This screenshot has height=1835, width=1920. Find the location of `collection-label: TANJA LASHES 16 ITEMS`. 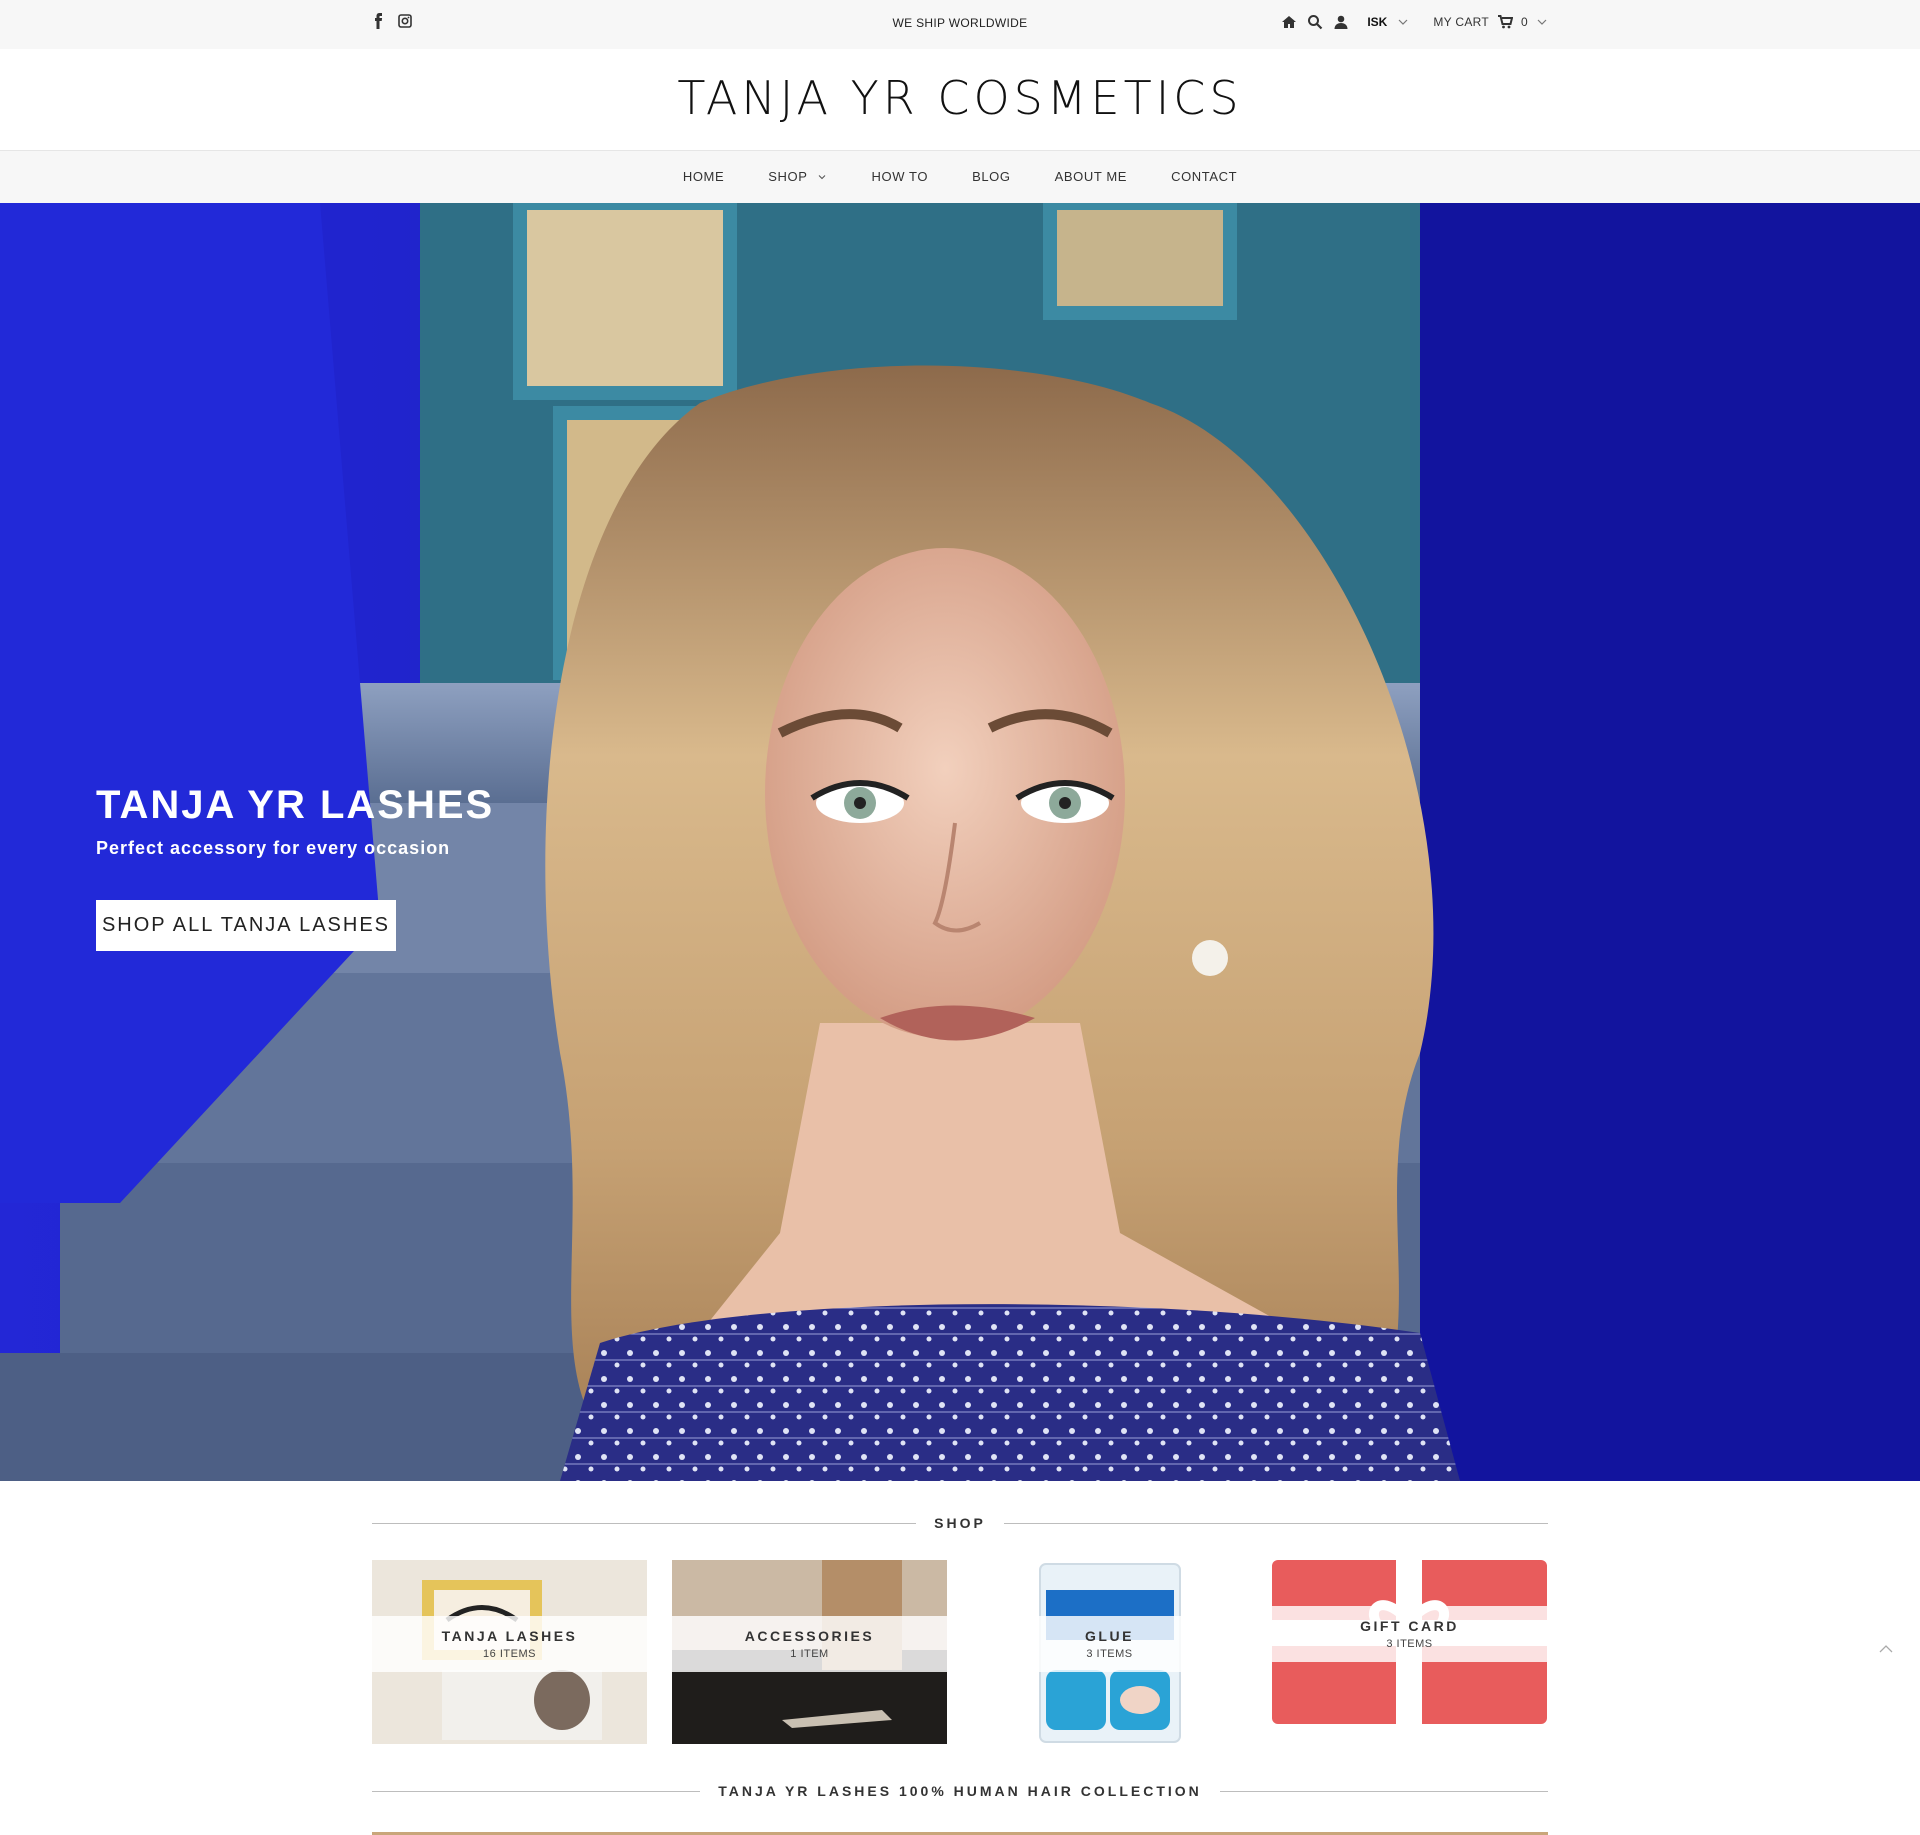

collection-label: TANJA LASHES 16 ITEMS is located at coordinates (509, 1644).